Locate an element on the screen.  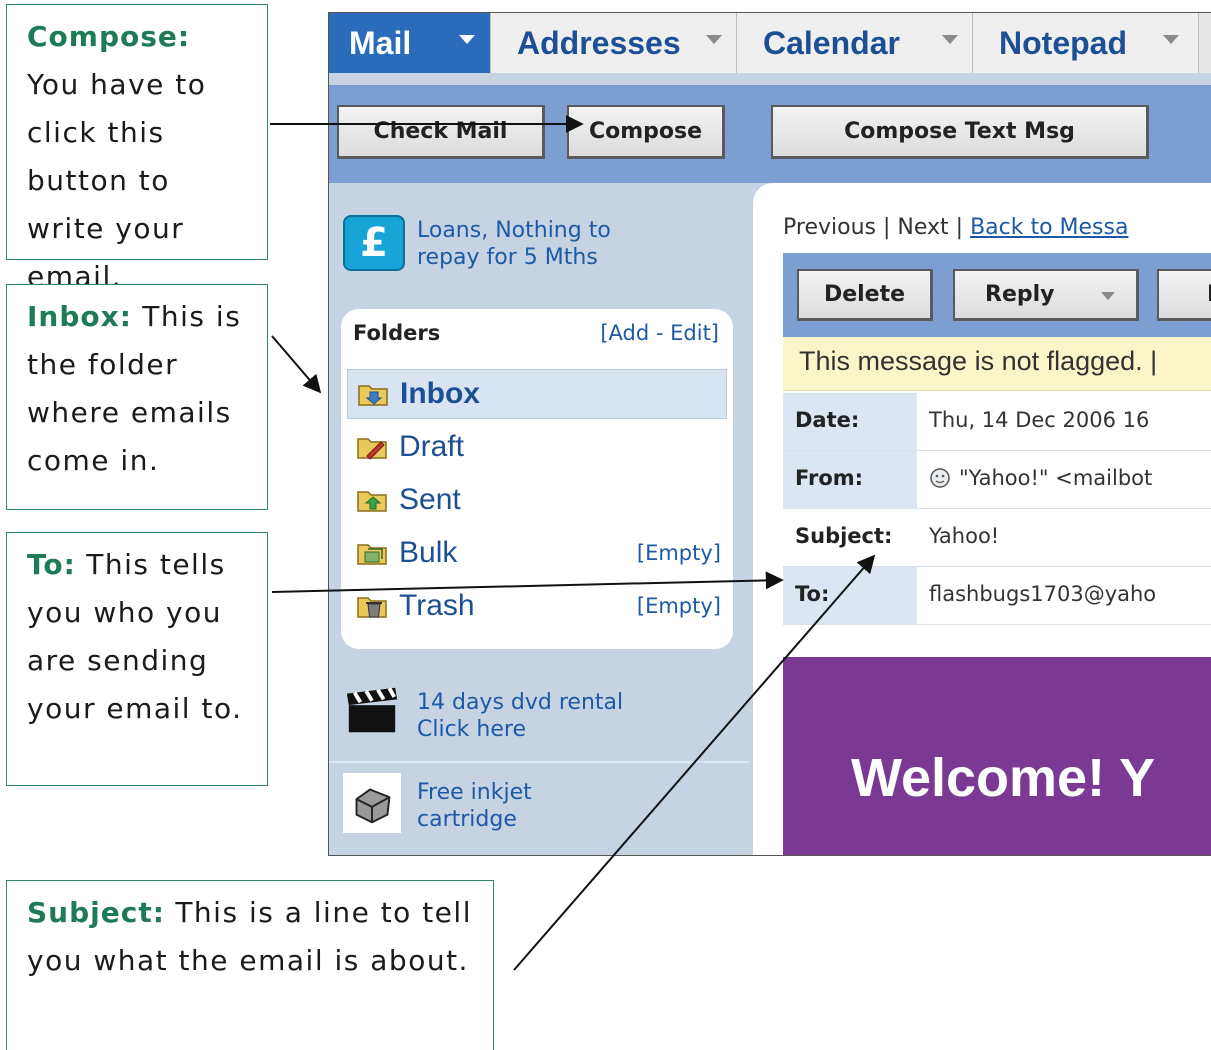
tab-calendar-label: Calendar is located at coordinates (831, 42).